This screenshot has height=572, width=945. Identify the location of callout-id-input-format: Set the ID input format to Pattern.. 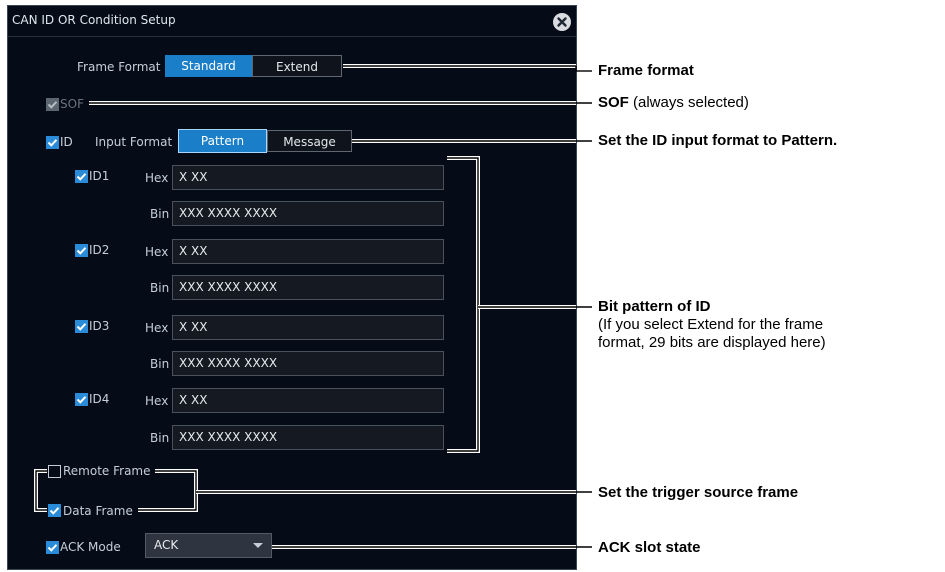
(718, 140).